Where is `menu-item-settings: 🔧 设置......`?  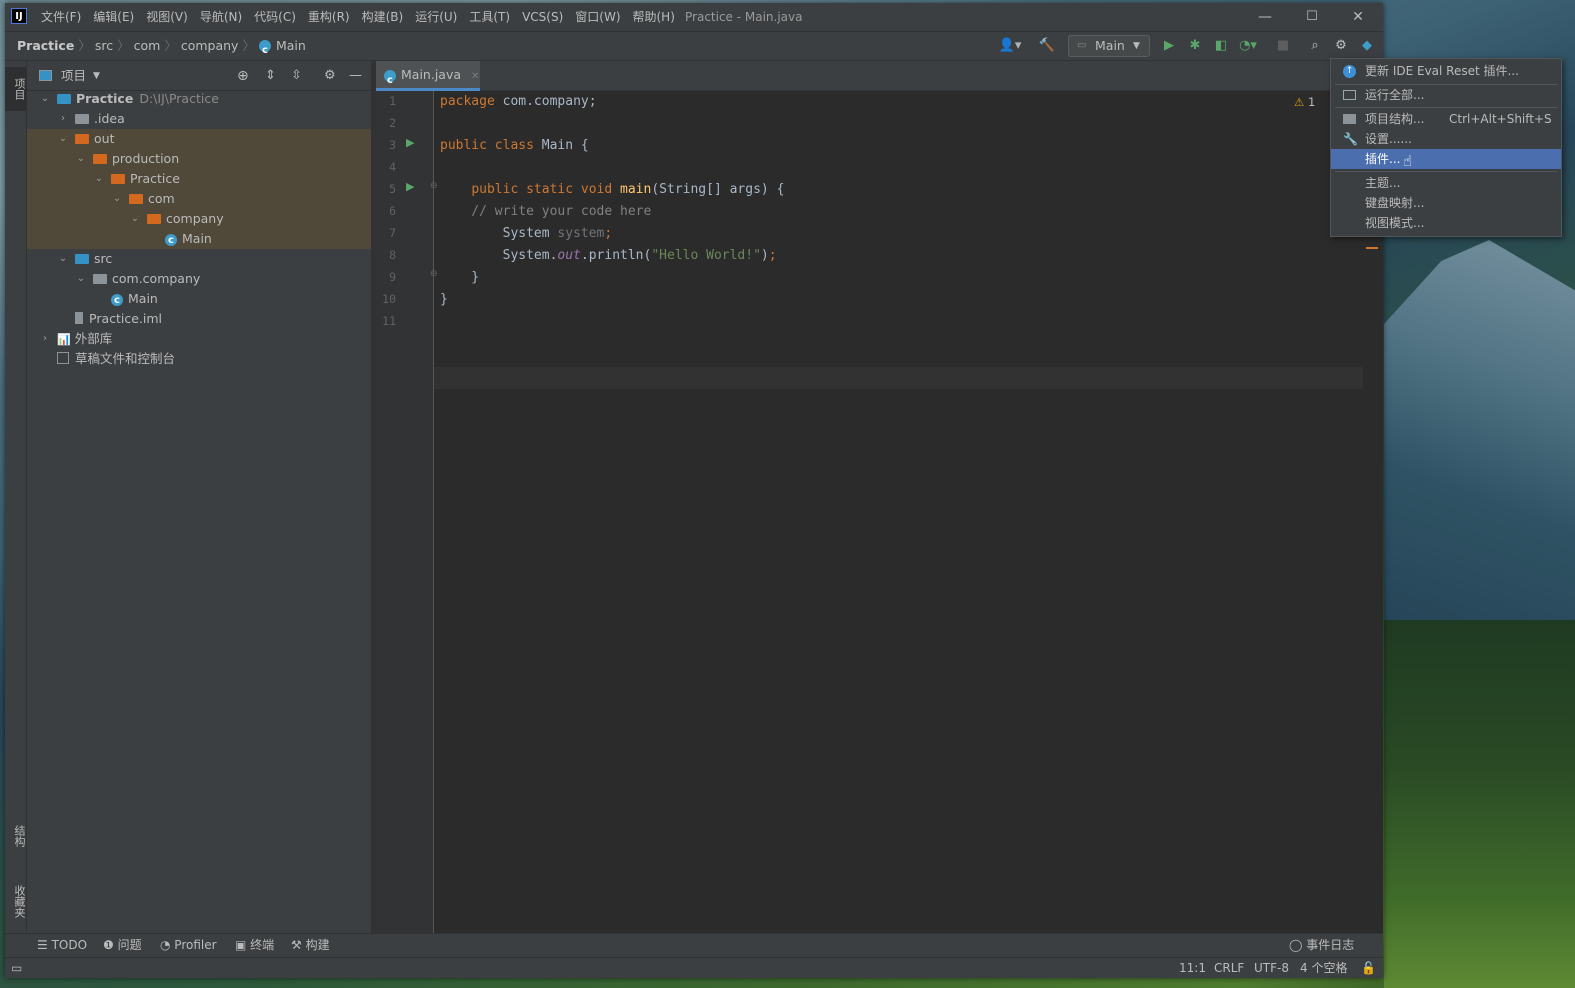 menu-item-settings: 🔧 设置...... is located at coordinates (1446, 139).